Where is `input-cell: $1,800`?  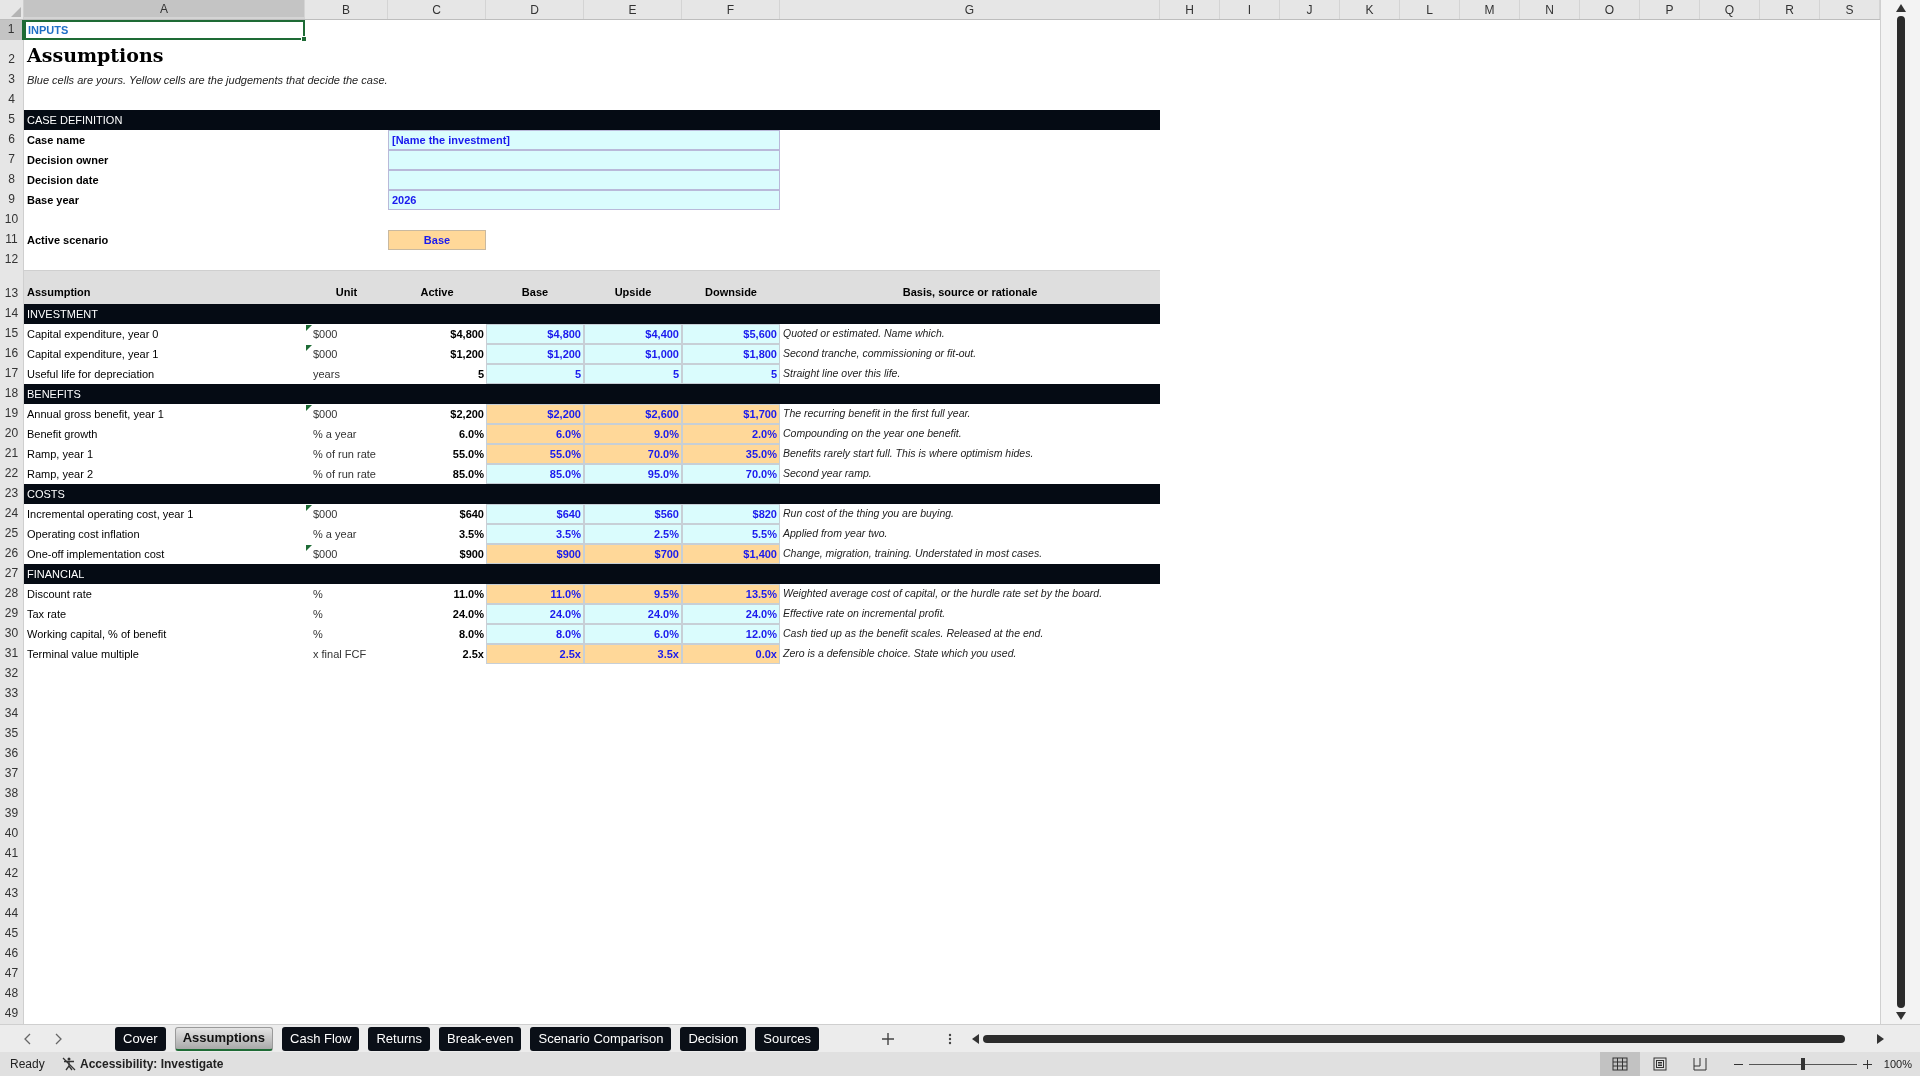
input-cell: $1,800 is located at coordinates (731, 354).